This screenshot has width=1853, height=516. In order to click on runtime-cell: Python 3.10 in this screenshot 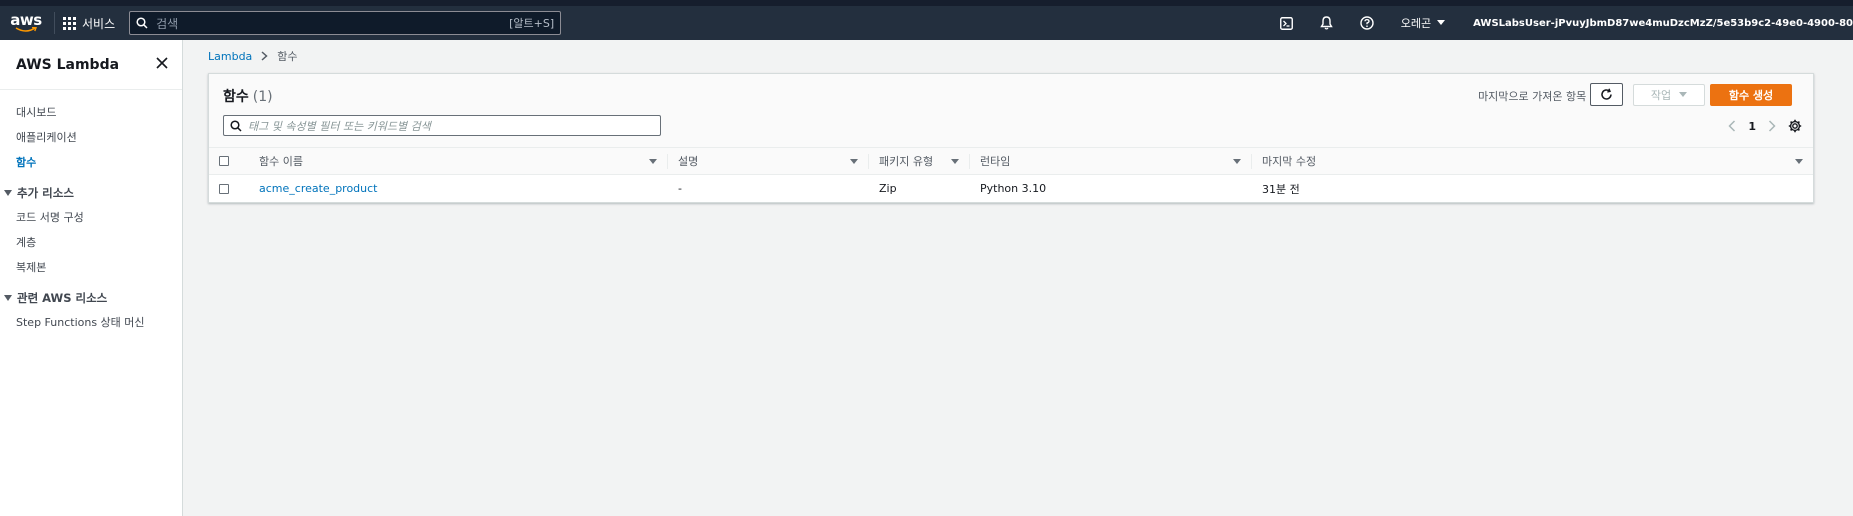, I will do `click(1013, 189)`.